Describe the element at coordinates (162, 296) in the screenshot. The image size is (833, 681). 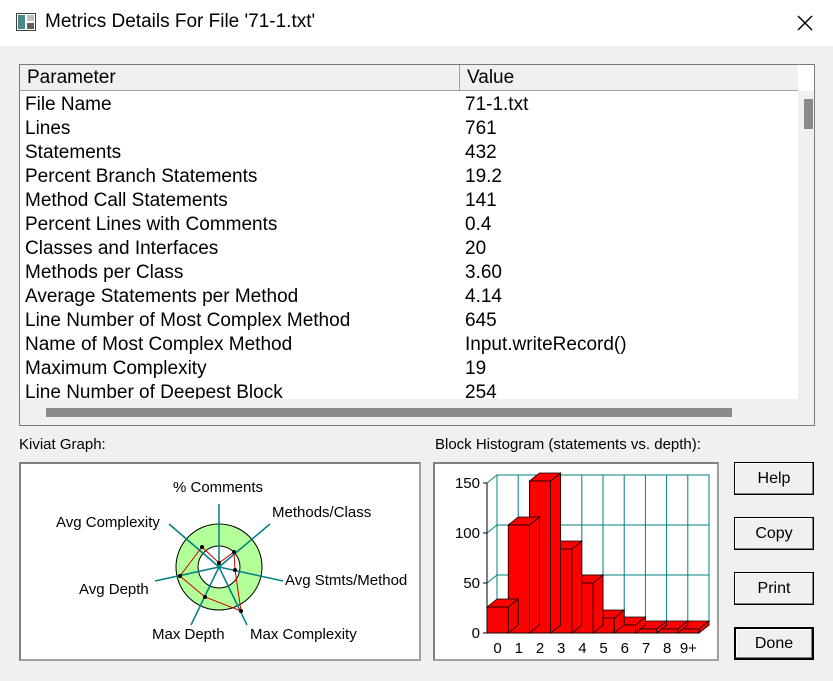
I see `parameter-cell: Average Statements per Method` at that location.